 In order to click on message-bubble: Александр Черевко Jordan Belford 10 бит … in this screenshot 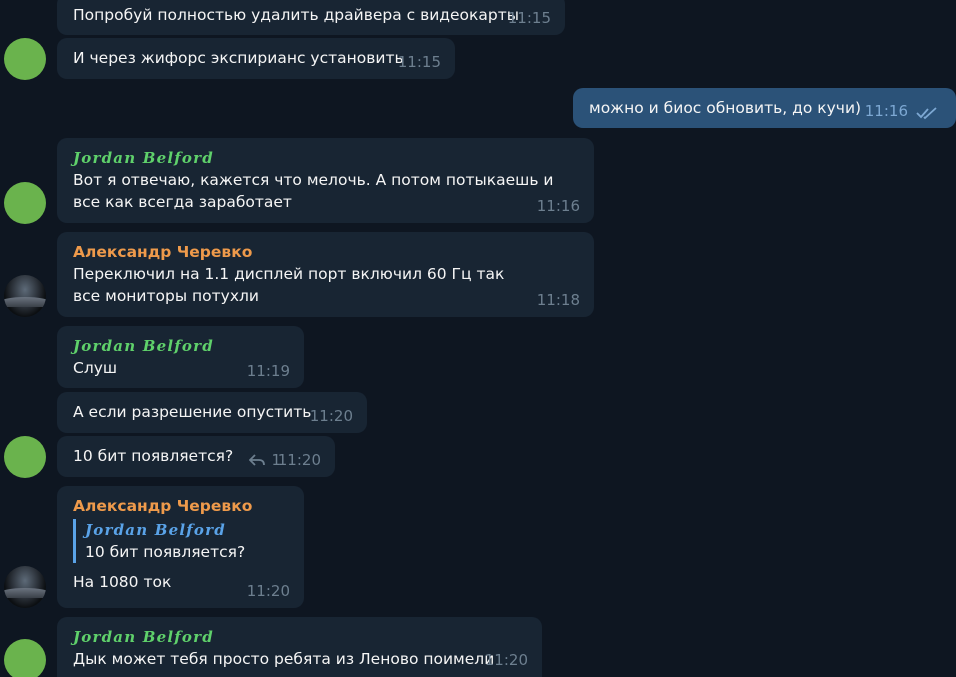, I will do `click(180, 547)`.